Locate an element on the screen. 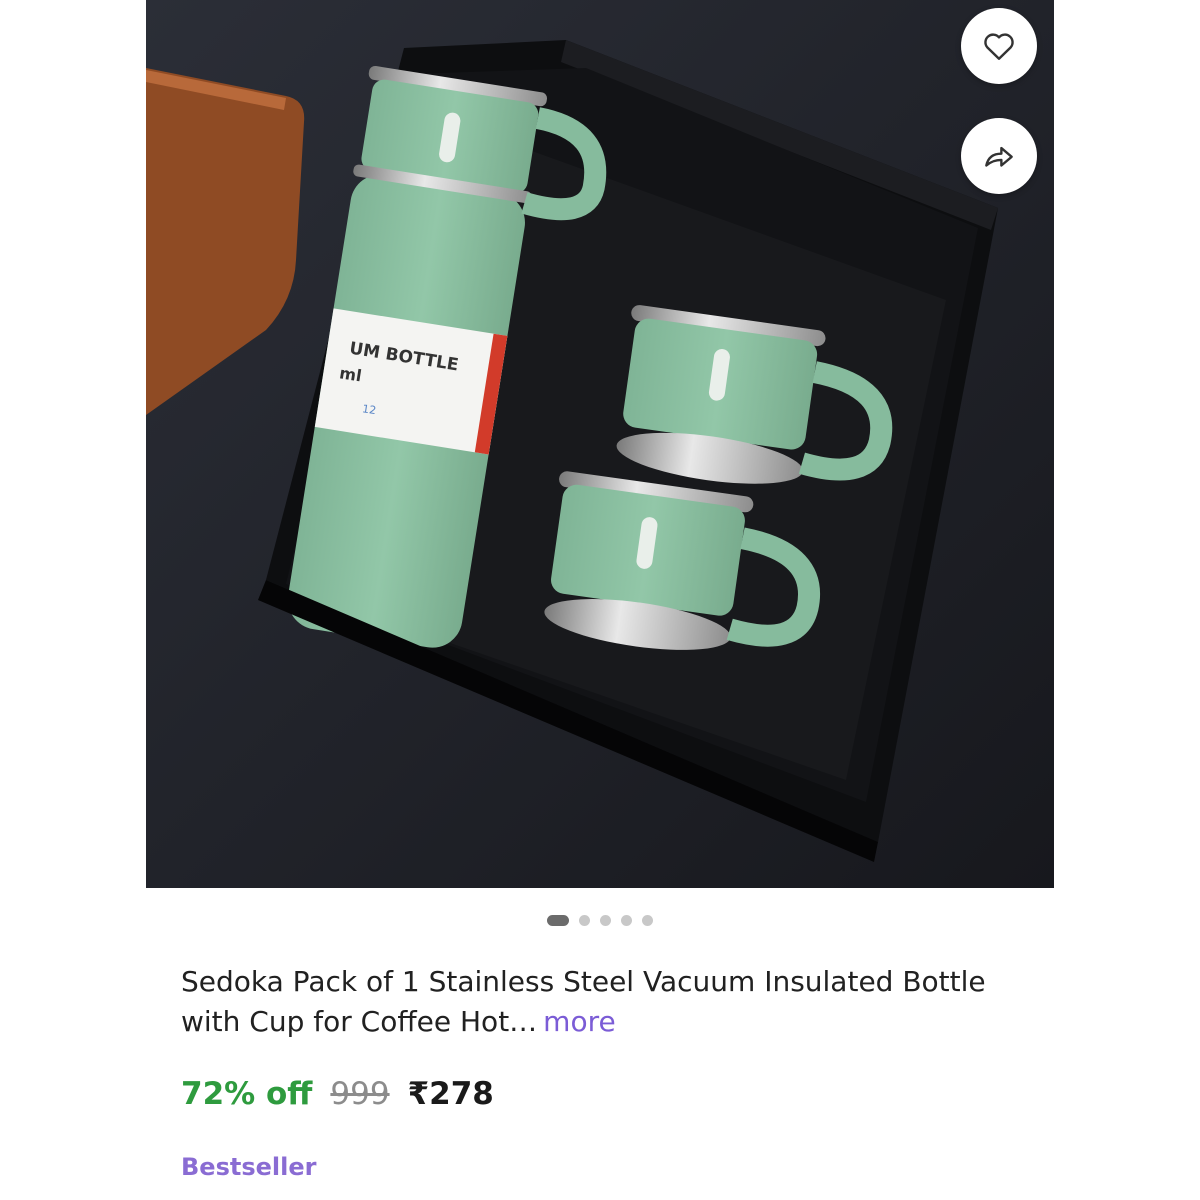  svg-text: 12 is located at coordinates (369, 409).